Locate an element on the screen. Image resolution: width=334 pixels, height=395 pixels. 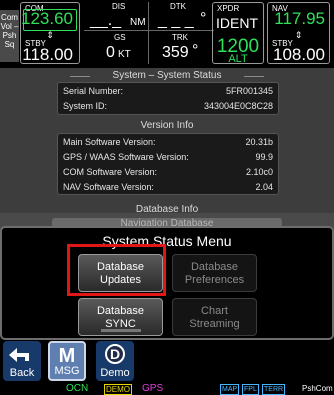
com-volume-knob-label: Com Vol – Psh Sq is located at coordinates (9, 36).